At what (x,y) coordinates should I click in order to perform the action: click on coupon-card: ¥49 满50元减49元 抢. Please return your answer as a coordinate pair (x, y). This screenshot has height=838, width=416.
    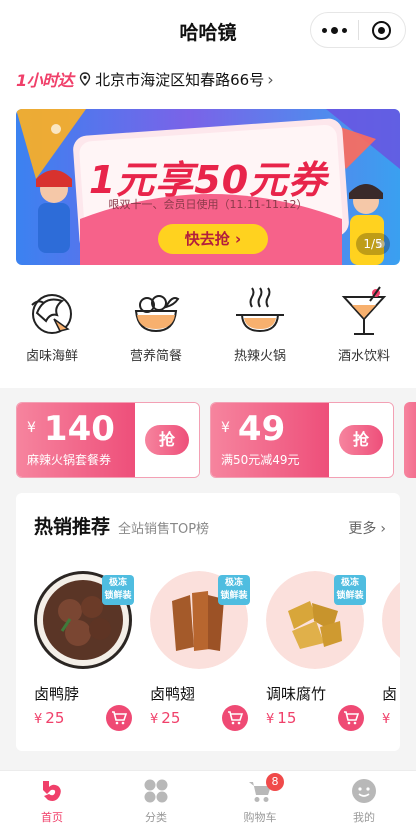
    Looking at the image, I should click on (302, 440).